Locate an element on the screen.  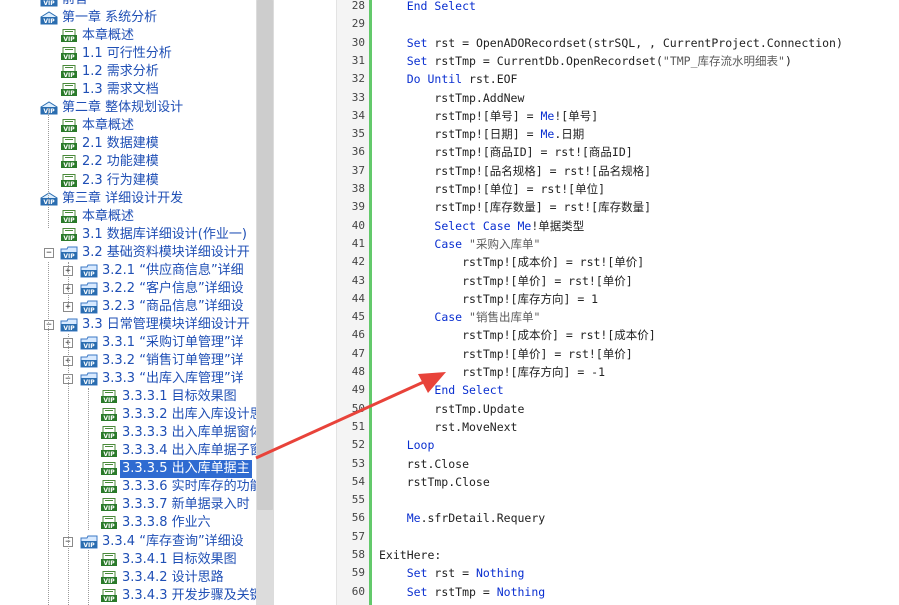
code-line: Loop is located at coordinates (407, 445).